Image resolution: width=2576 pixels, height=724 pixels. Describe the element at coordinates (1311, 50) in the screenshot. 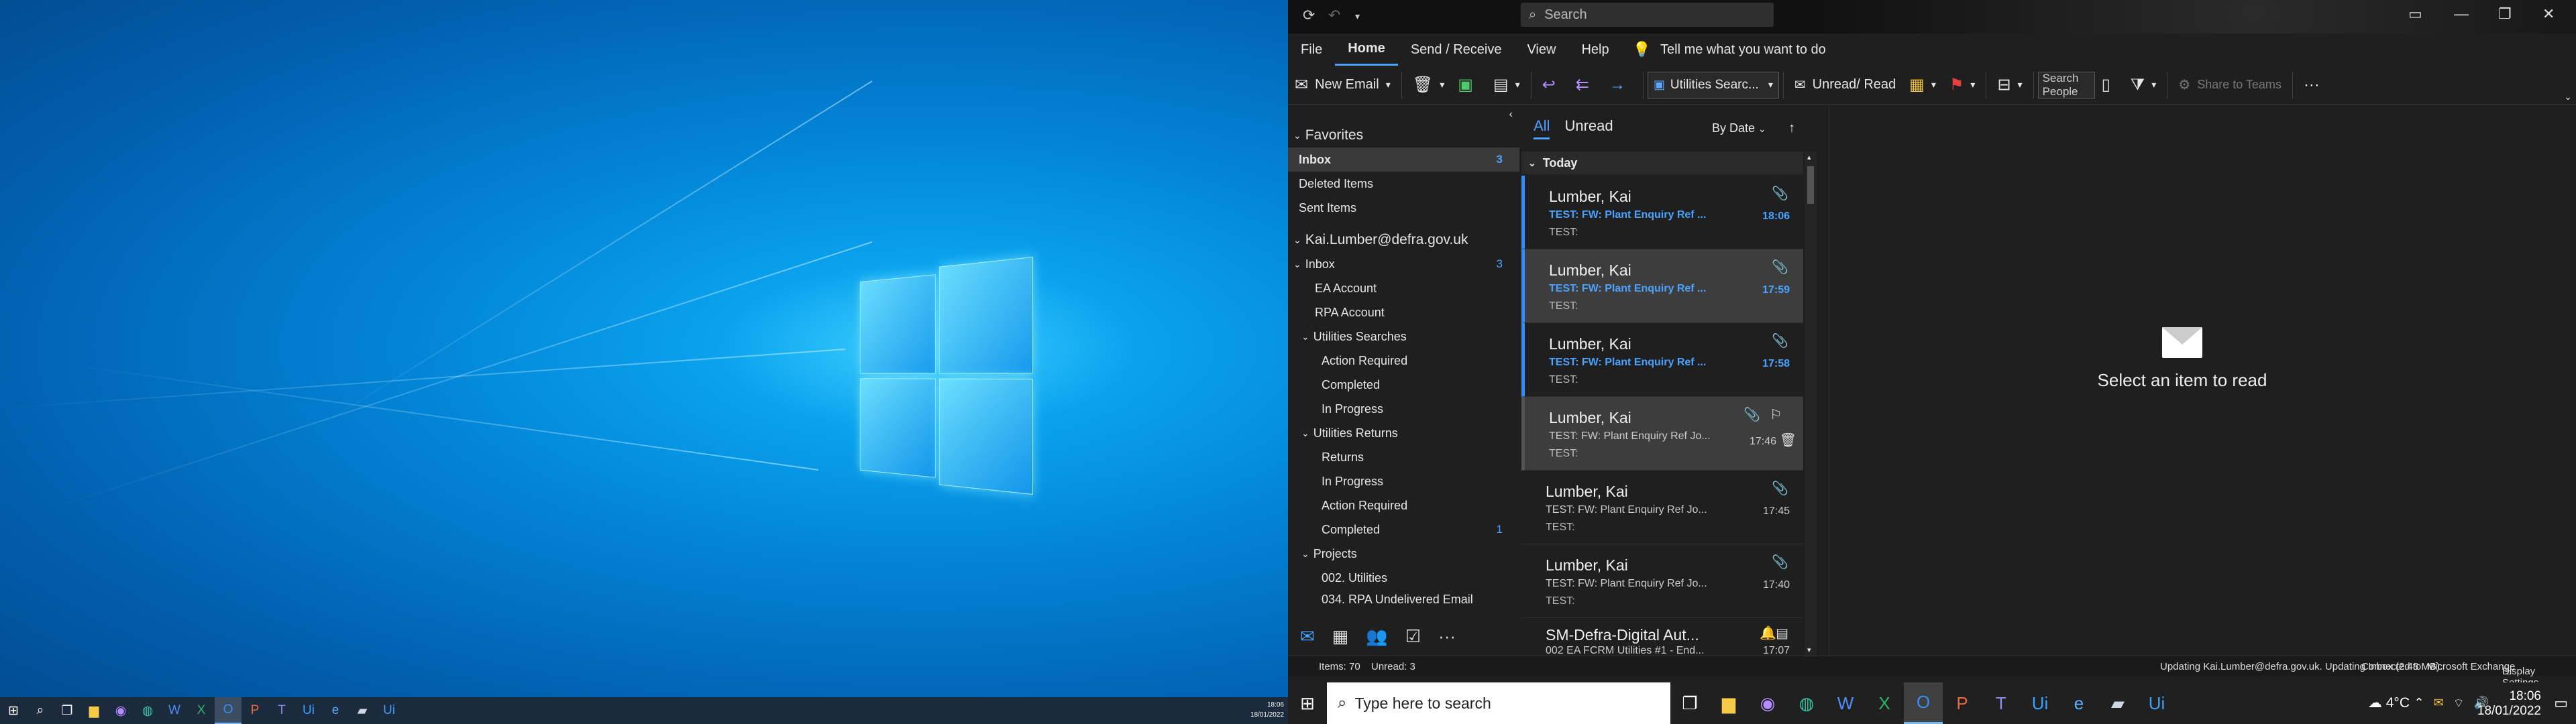

I see `menu-file: File` at that location.